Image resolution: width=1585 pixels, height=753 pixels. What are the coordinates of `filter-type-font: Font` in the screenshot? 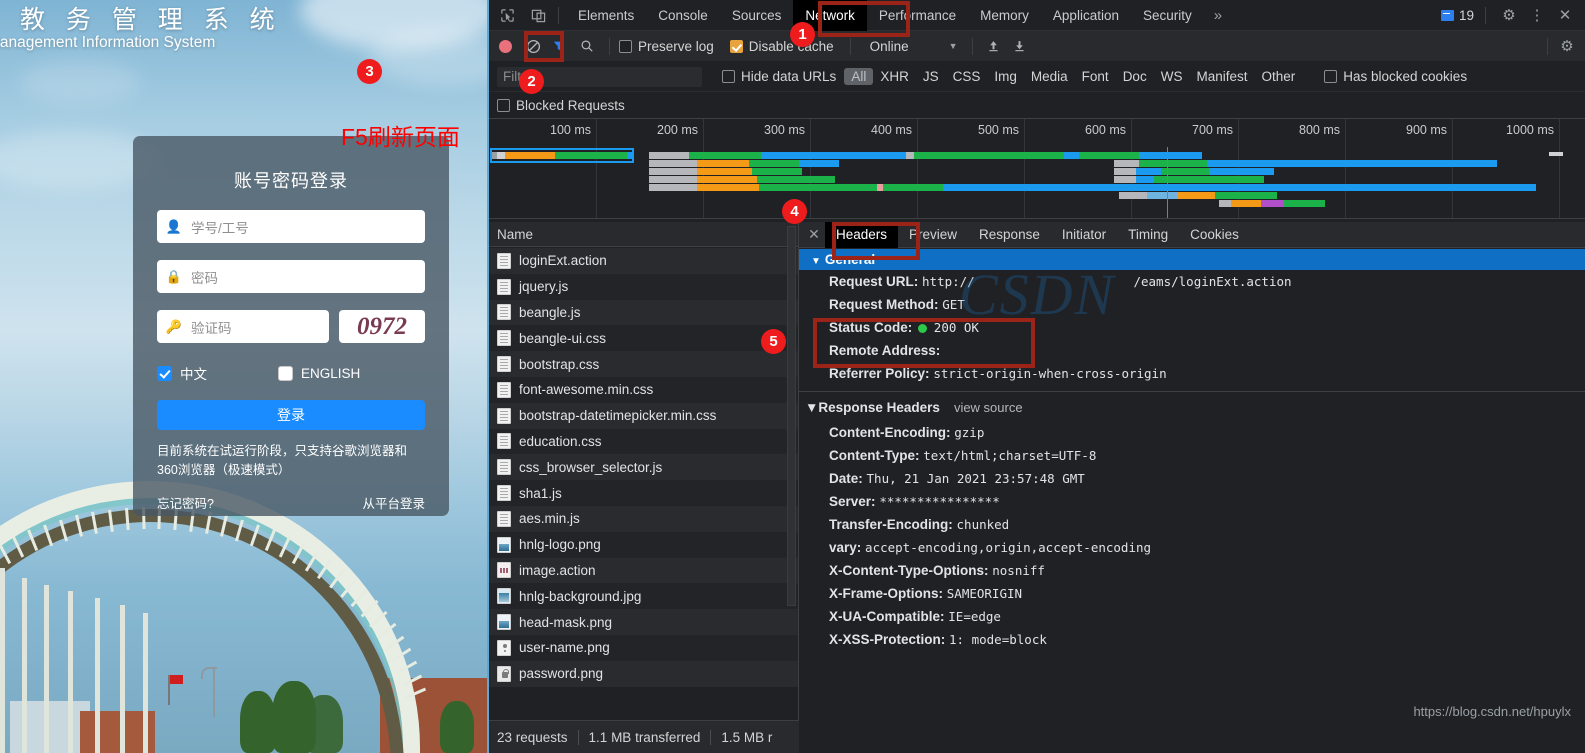 It's located at (1095, 76).